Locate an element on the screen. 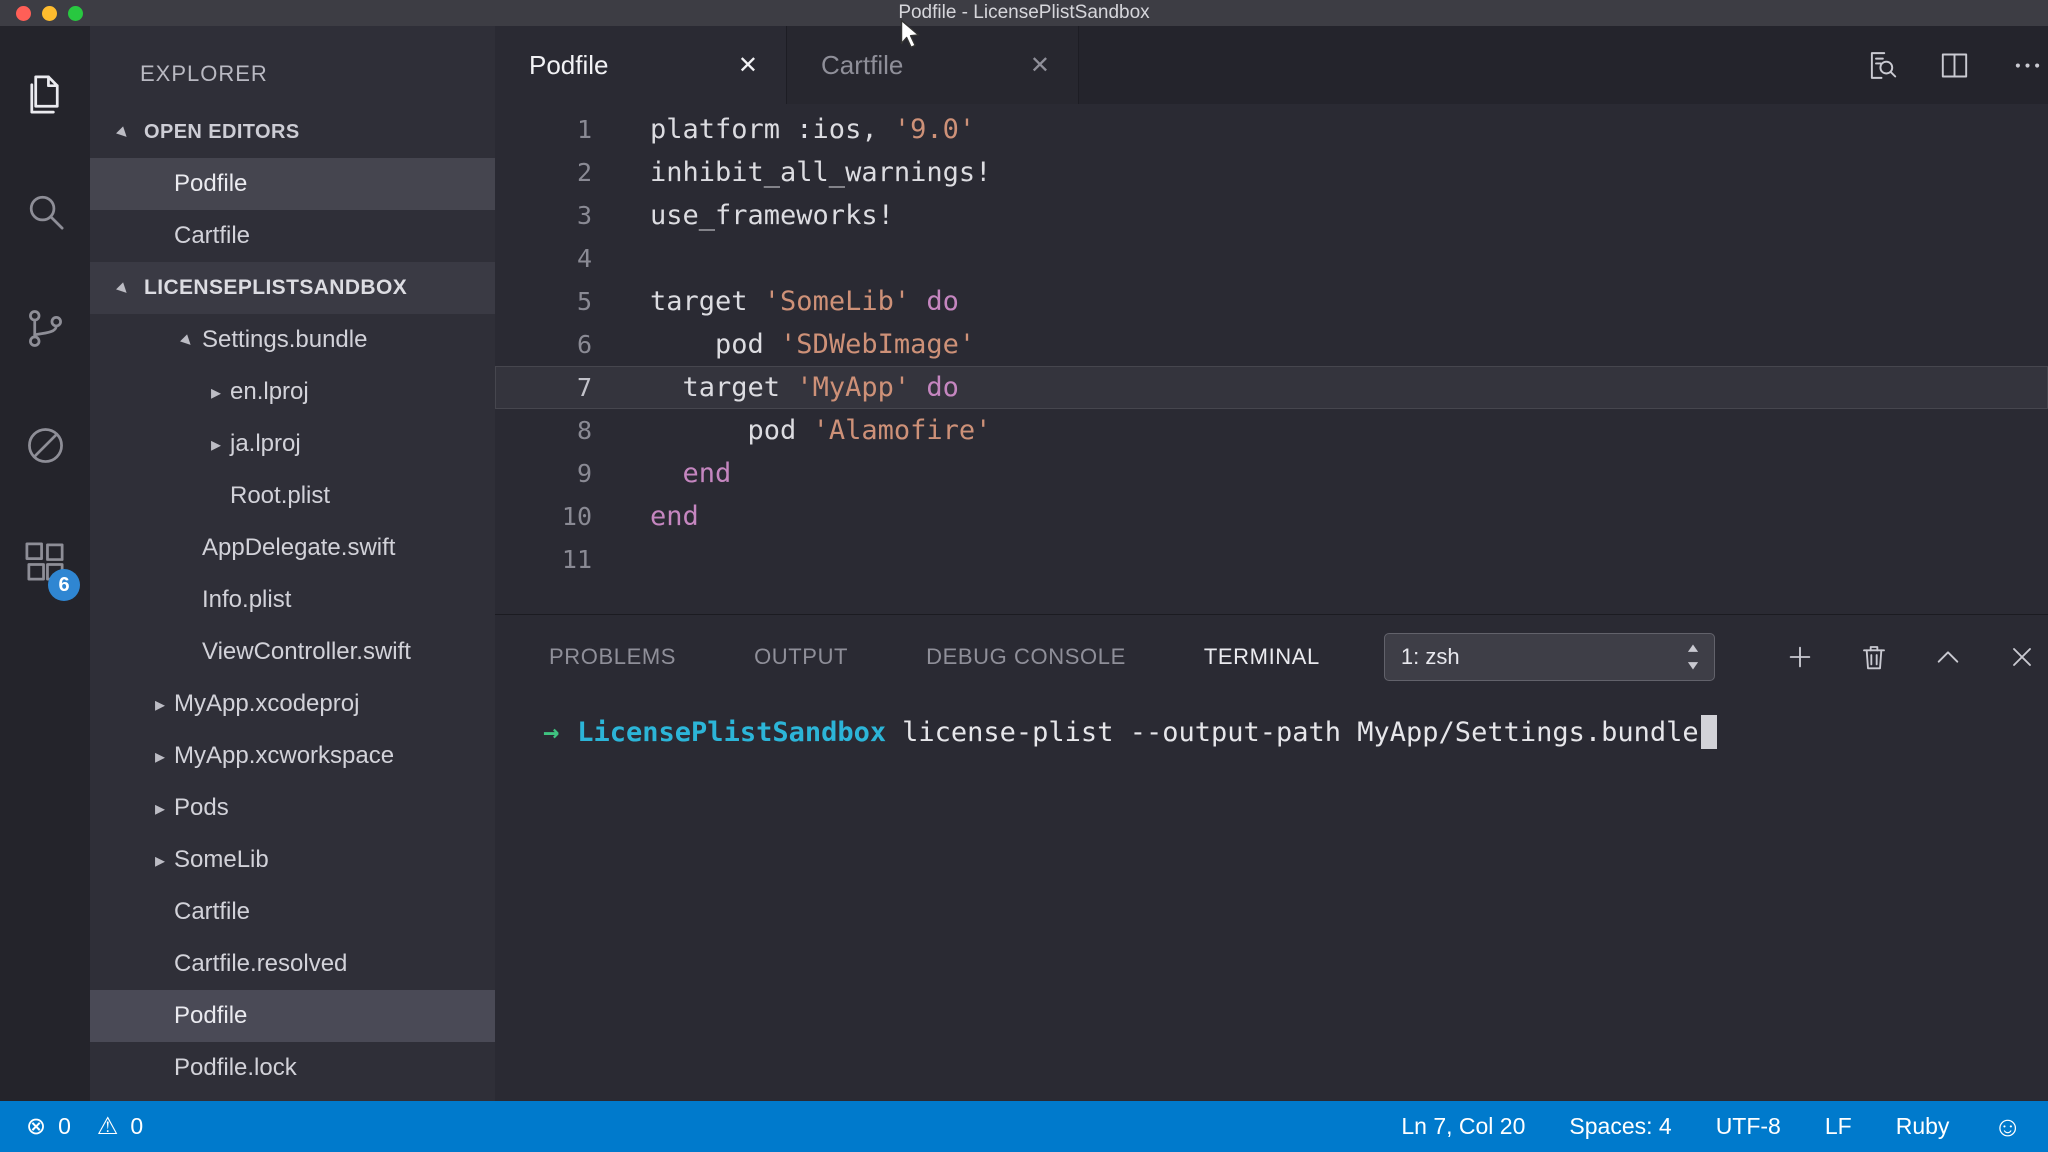 Image resolution: width=2048 pixels, height=1152 pixels. tree-item: Info.plist is located at coordinates (292, 600).